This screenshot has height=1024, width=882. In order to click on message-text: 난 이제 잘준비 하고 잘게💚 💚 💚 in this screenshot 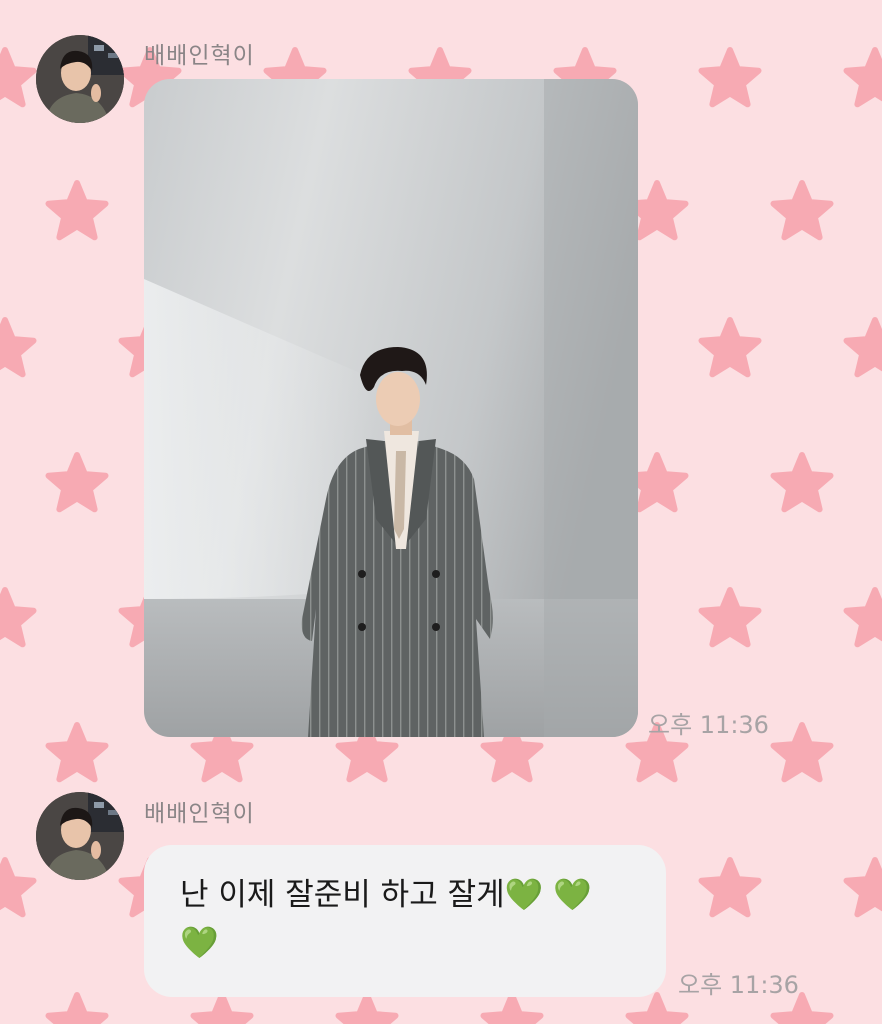, I will do `click(386, 919)`.